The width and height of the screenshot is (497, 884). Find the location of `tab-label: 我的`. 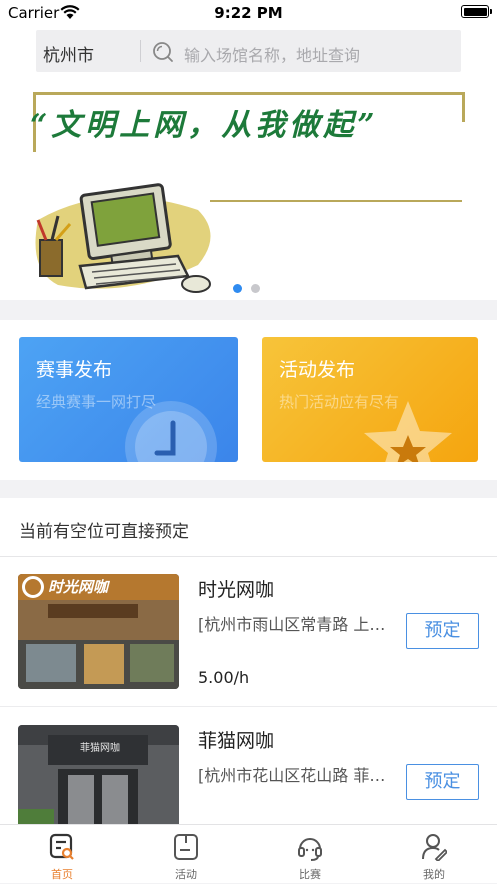

tab-label: 我的 is located at coordinates (434, 874).